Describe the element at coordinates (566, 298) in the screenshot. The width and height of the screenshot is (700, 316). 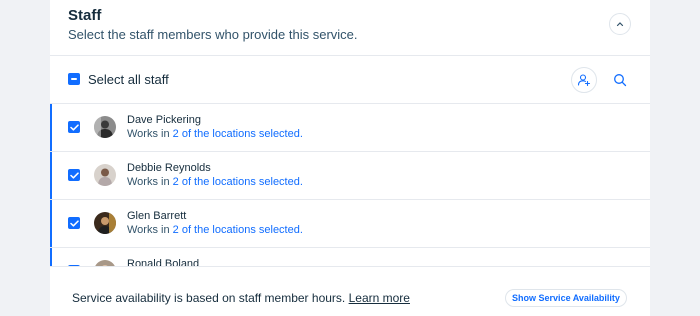
I see `show-service-availability-button: Show Service Availability` at that location.